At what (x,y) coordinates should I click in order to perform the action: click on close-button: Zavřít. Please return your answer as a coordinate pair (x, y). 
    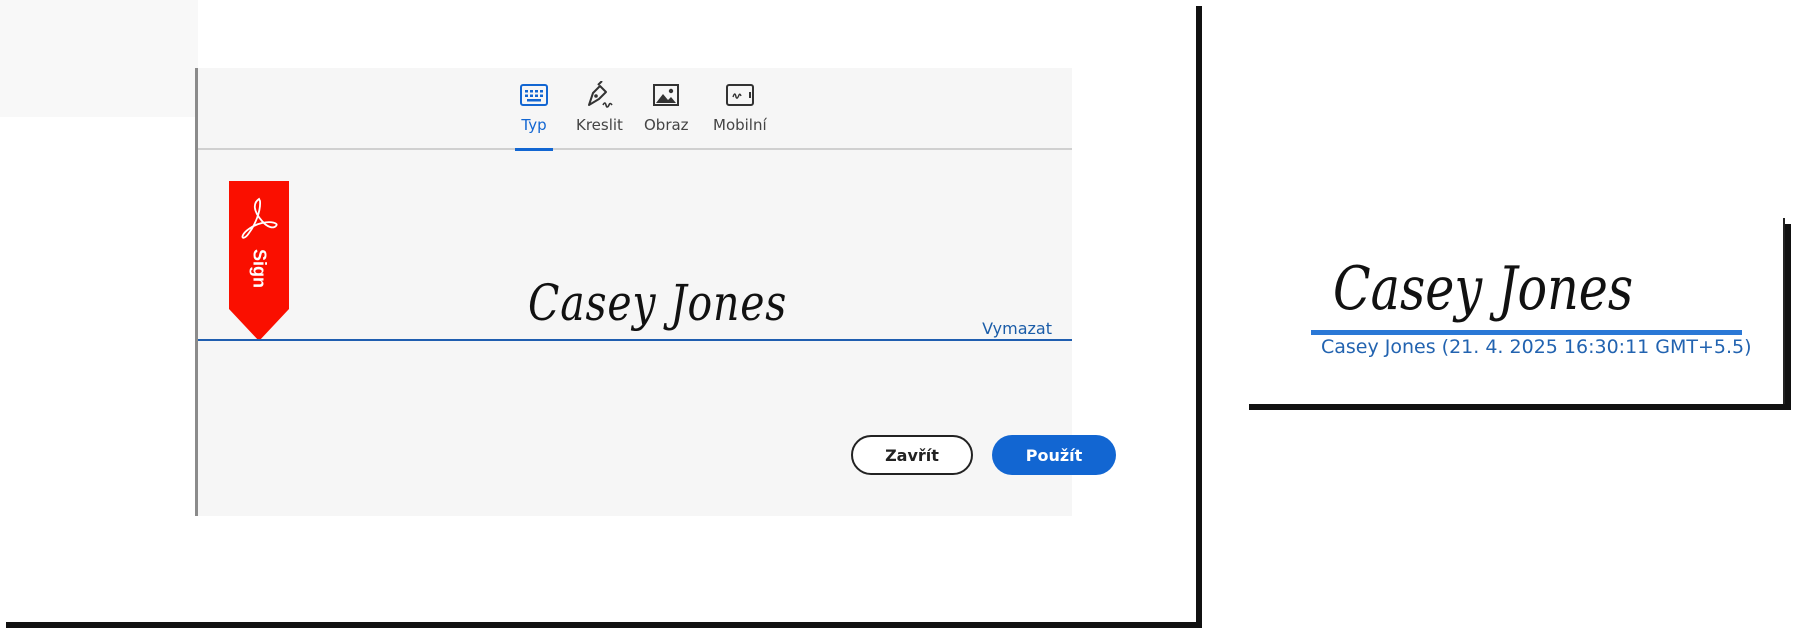
    Looking at the image, I should click on (912, 455).